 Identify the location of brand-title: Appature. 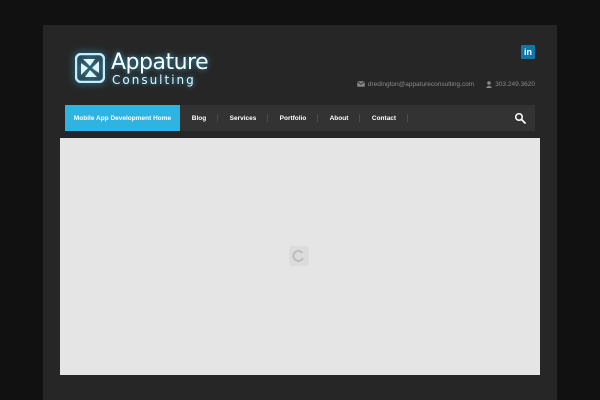
(160, 62).